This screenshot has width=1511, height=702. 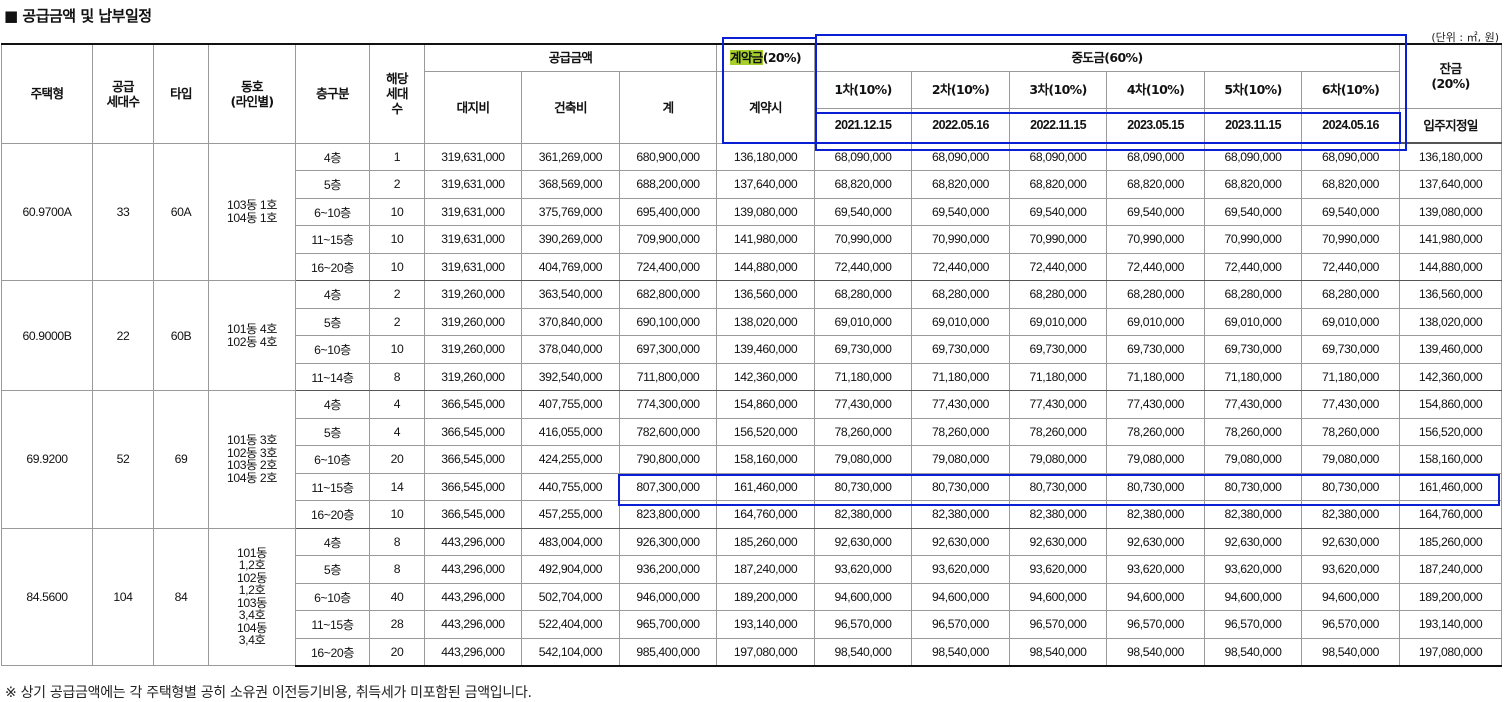 What do you see at coordinates (961, 239) in the screenshot?
I see `cell-middle-installment: 70,990,000` at bounding box center [961, 239].